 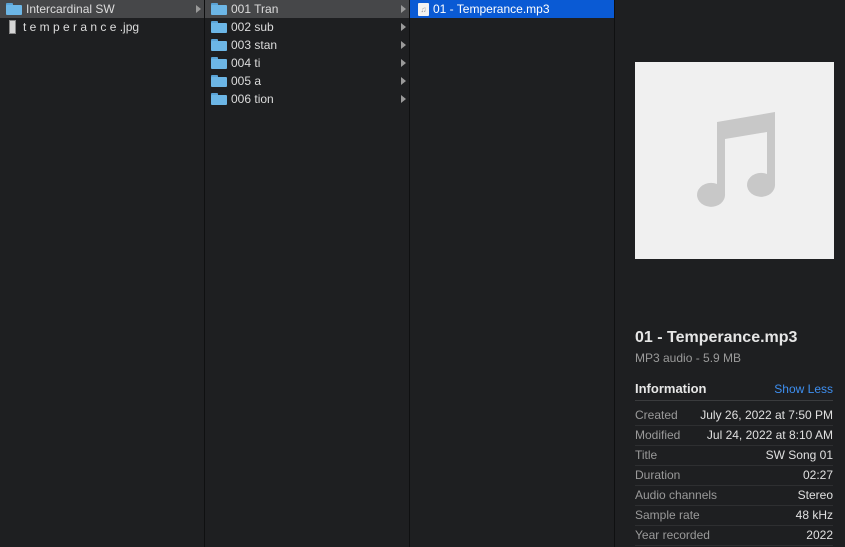 I want to click on info-value: 2022, so click(x=819, y=535).